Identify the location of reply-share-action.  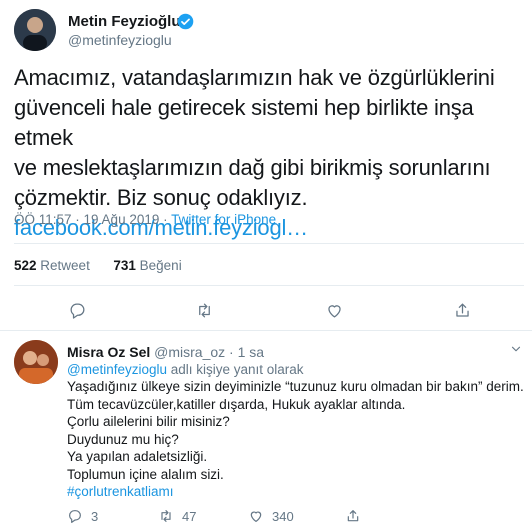
(353, 516).